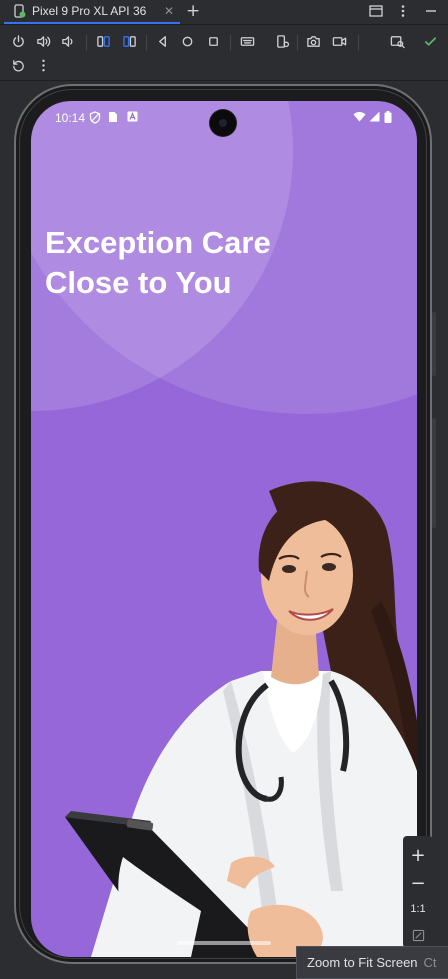 The width and height of the screenshot is (448, 979). I want to click on back-icon, so click(162, 41).